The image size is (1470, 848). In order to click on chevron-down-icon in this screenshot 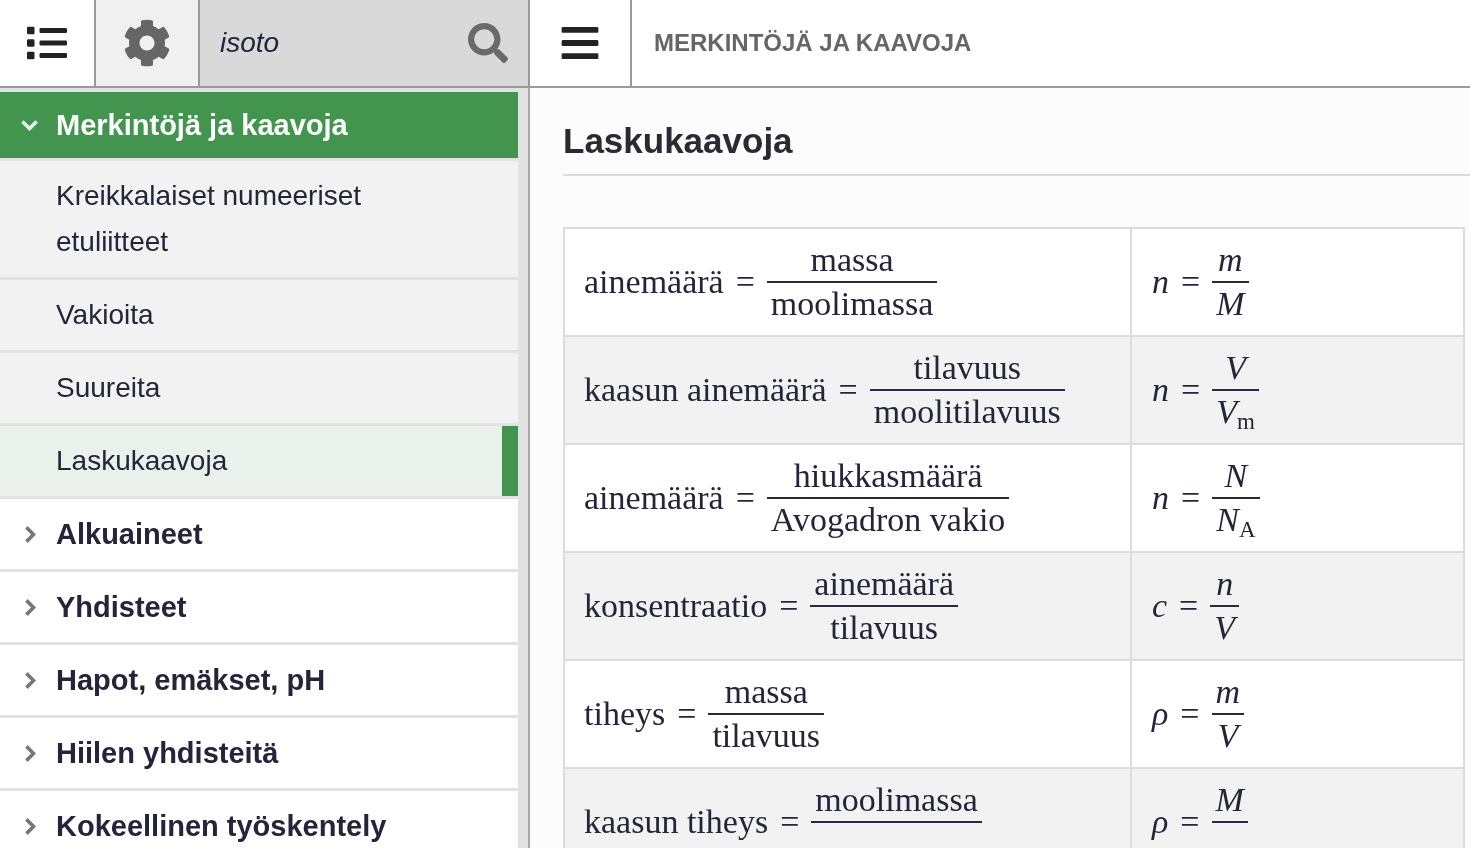, I will do `click(29, 125)`.